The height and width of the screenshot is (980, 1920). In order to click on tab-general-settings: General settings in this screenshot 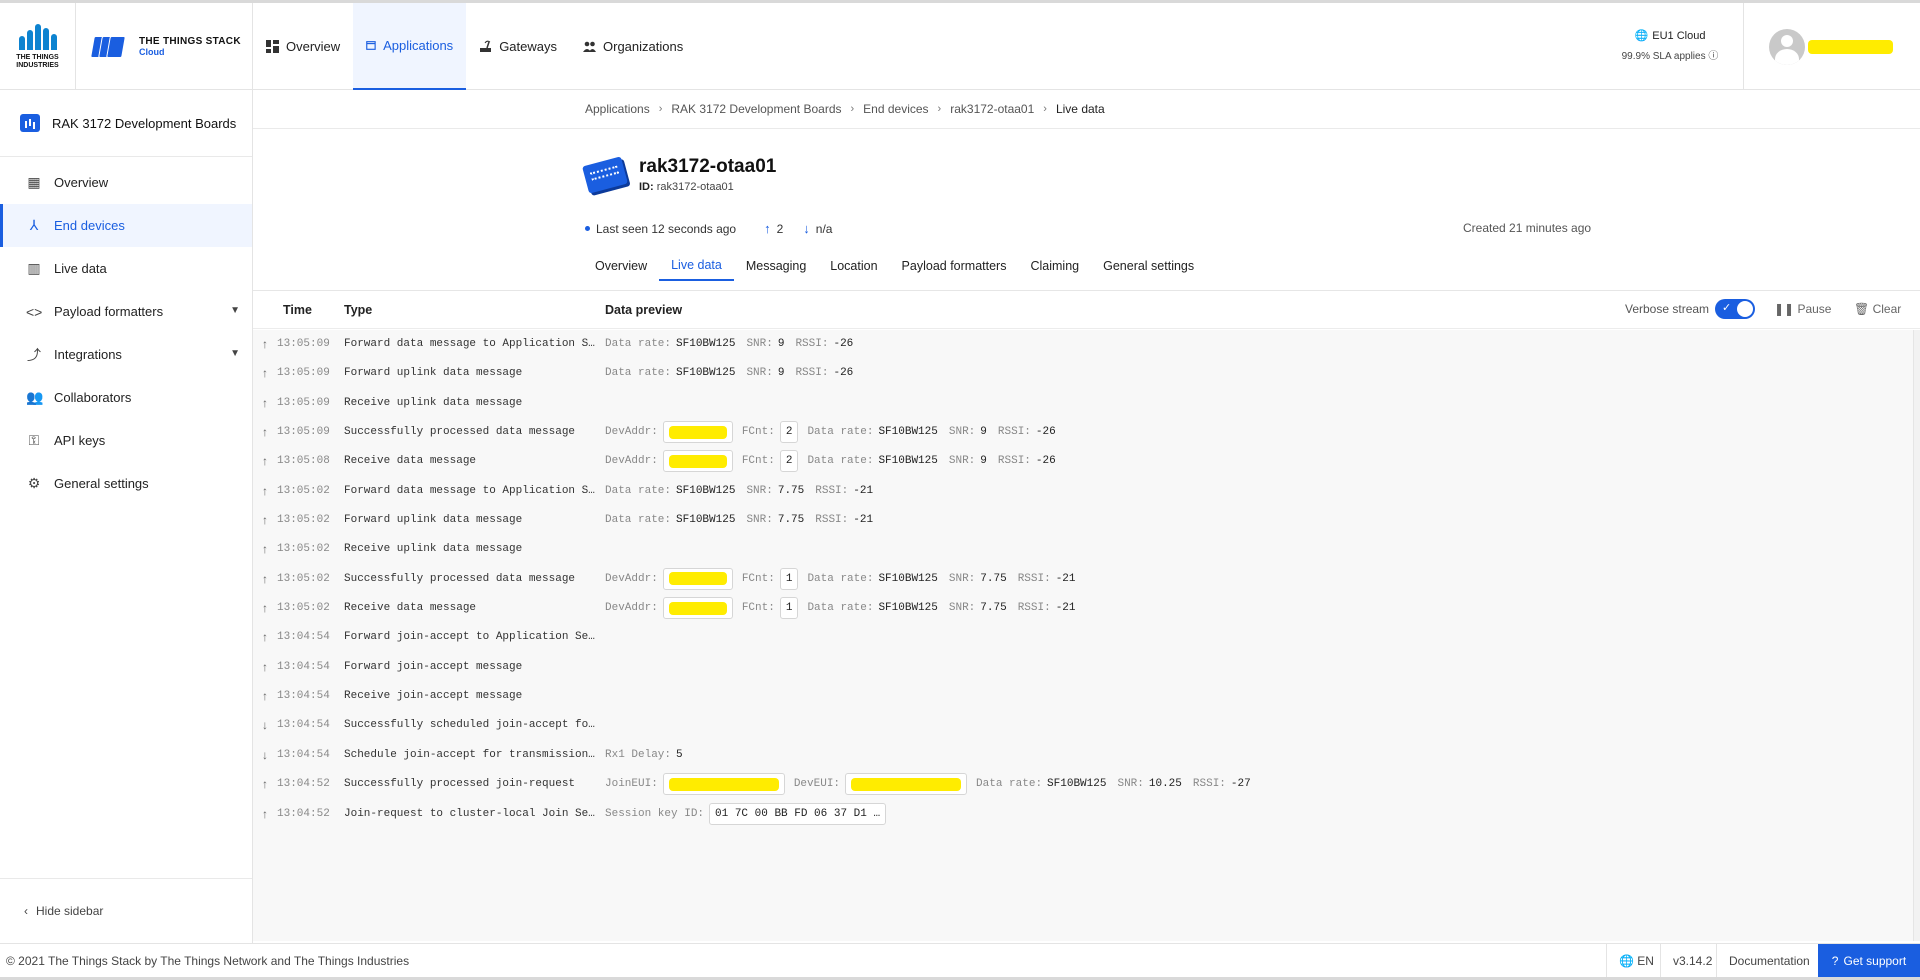, I will do `click(1148, 265)`.